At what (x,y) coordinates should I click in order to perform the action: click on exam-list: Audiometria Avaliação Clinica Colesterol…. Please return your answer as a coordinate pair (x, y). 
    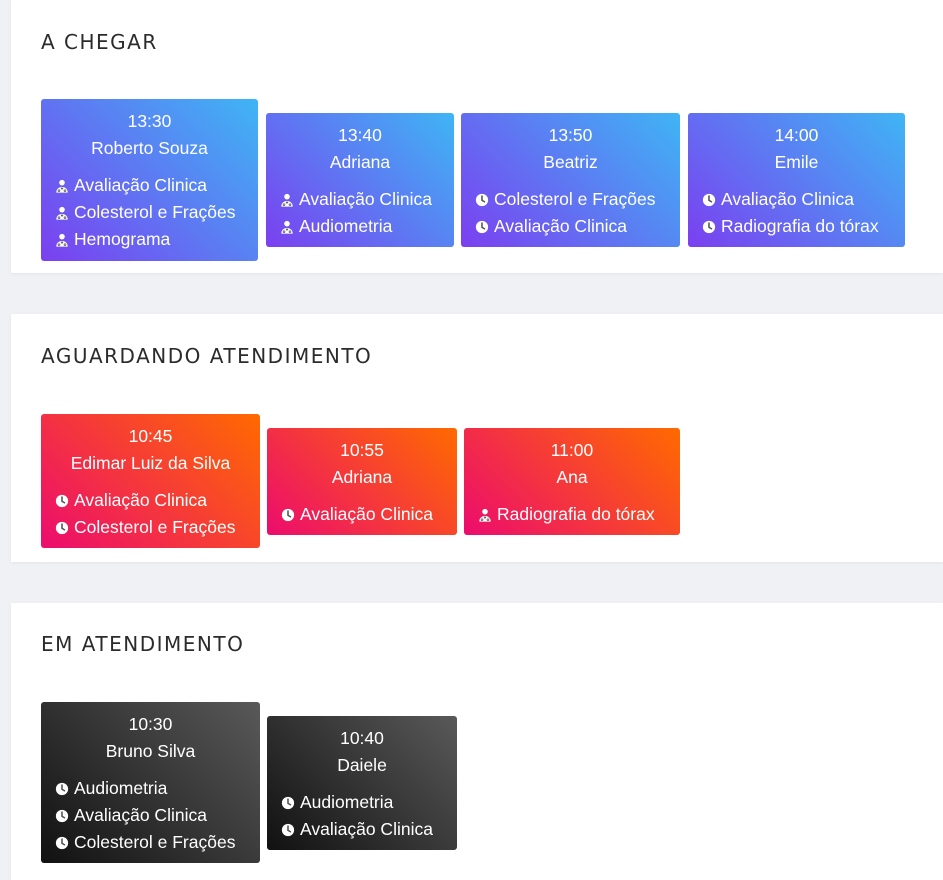
    Looking at the image, I should click on (153, 815).